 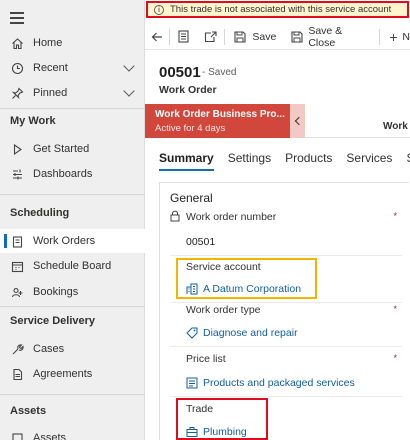 What do you see at coordinates (17, 68) in the screenshot?
I see `clock-icon` at bounding box center [17, 68].